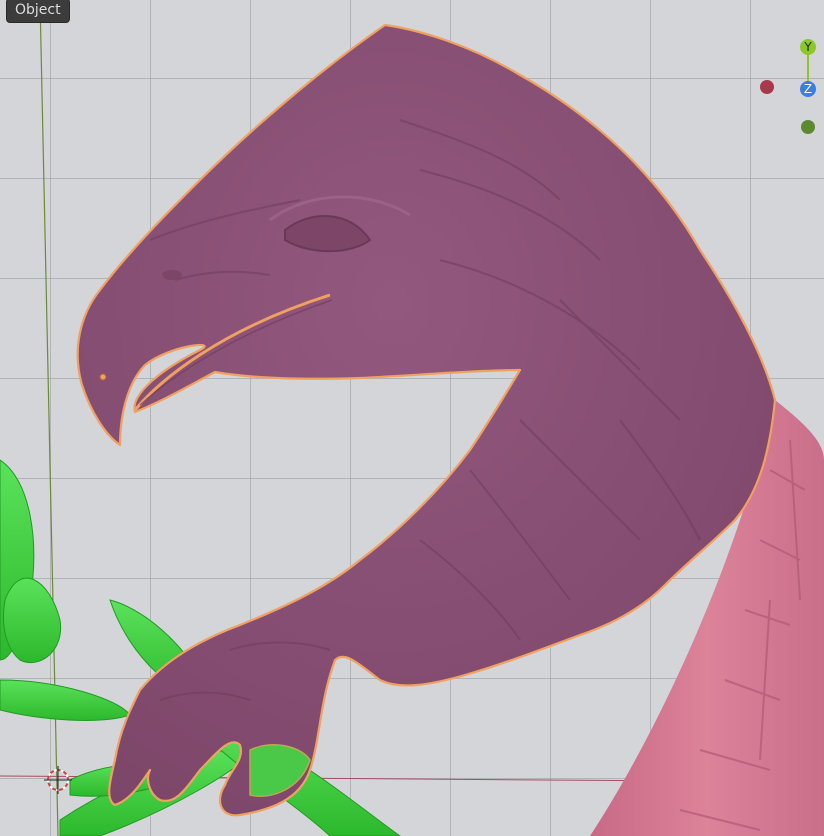 The image size is (824, 836). What do you see at coordinates (767, 87) in the screenshot?
I see `gizmo-x-button` at bounding box center [767, 87].